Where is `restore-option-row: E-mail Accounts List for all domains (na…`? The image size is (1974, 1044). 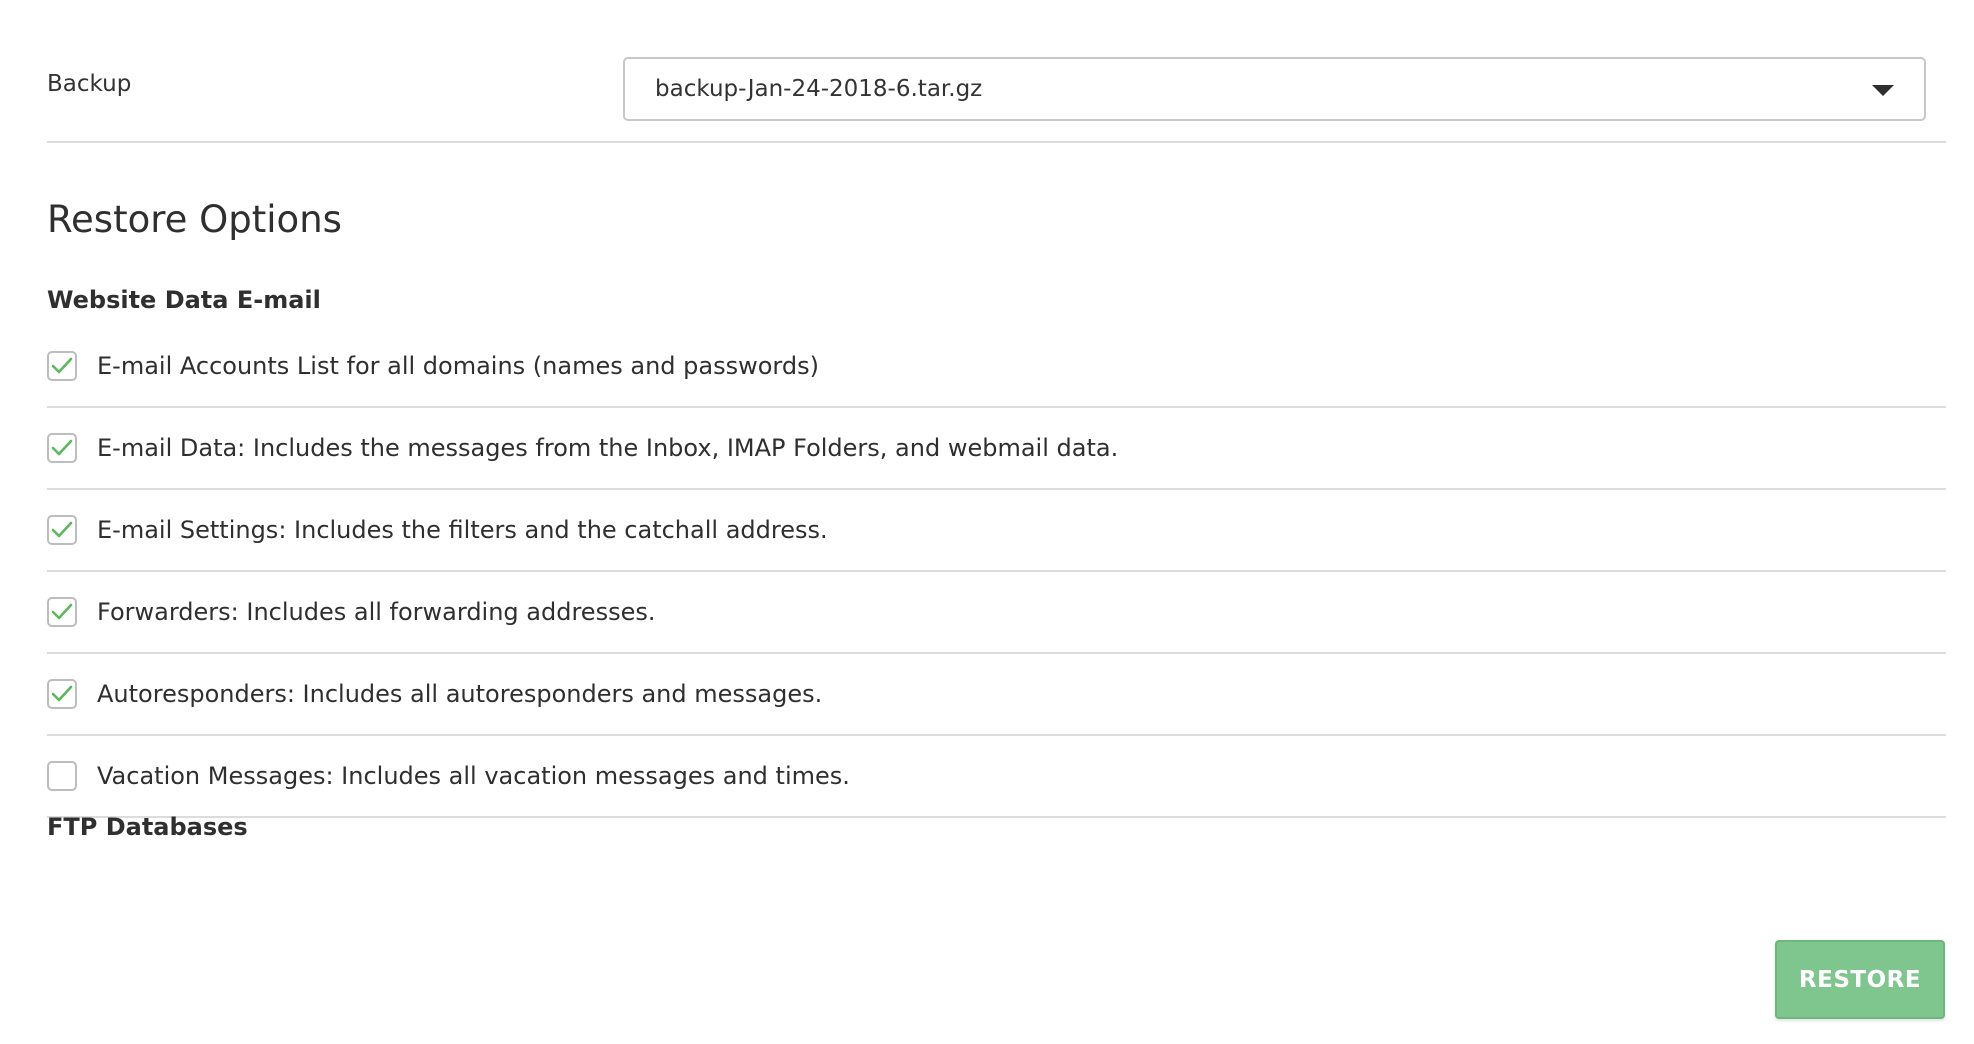
restore-option-row: E-mail Accounts List for all domains (na… is located at coordinates (996, 367).